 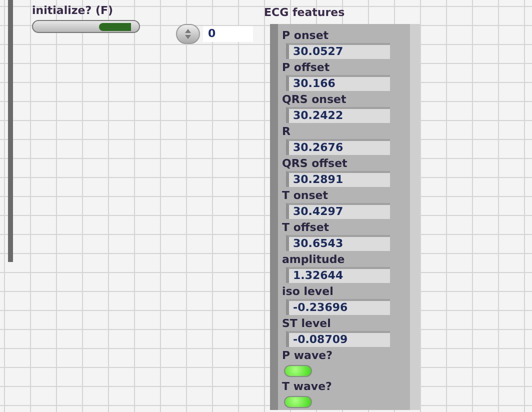 I want to click on numeric-indicator: 30.2891, so click(x=338, y=179).